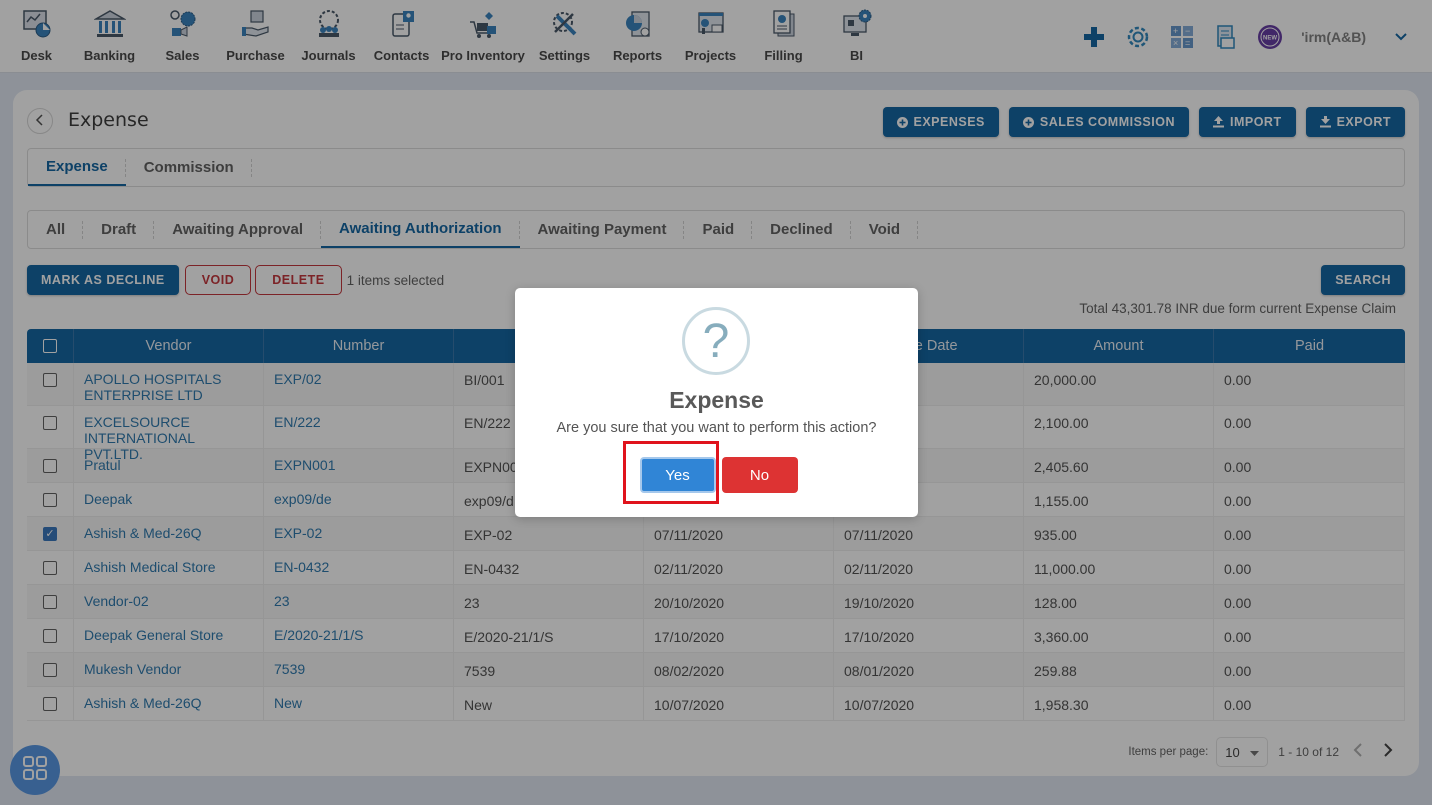 This screenshot has width=1432, height=805. I want to click on dialog-title: Expense, so click(716, 400).